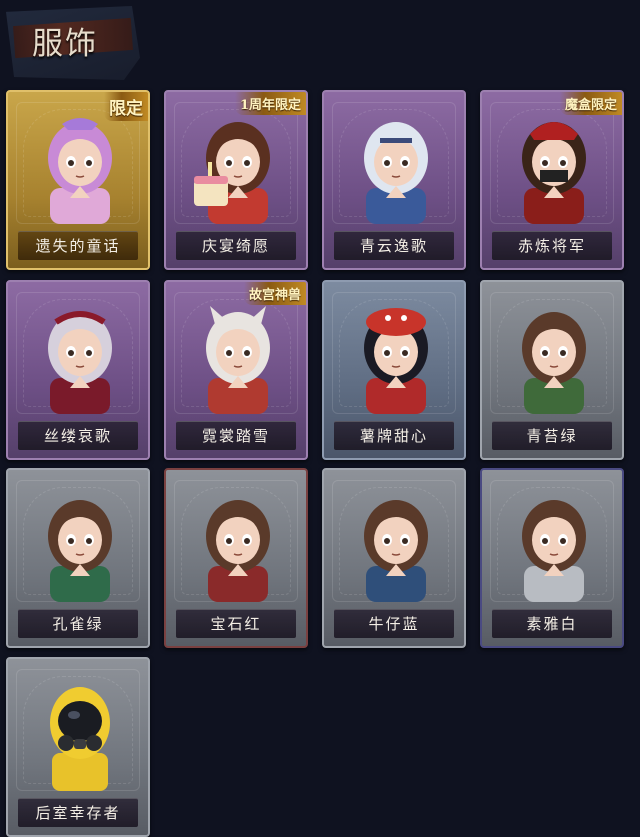 The width and height of the screenshot is (640, 837). Describe the element at coordinates (396, 357) in the screenshot. I see `red-hat-portrait-icon` at that location.